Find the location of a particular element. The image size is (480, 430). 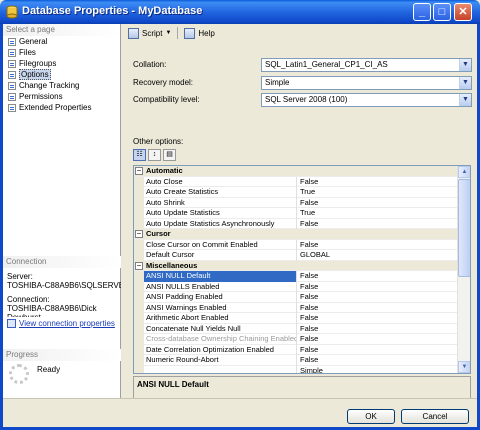

compatibility-level-select: SQL Server 2008 (100) ▼ is located at coordinates (366, 100).